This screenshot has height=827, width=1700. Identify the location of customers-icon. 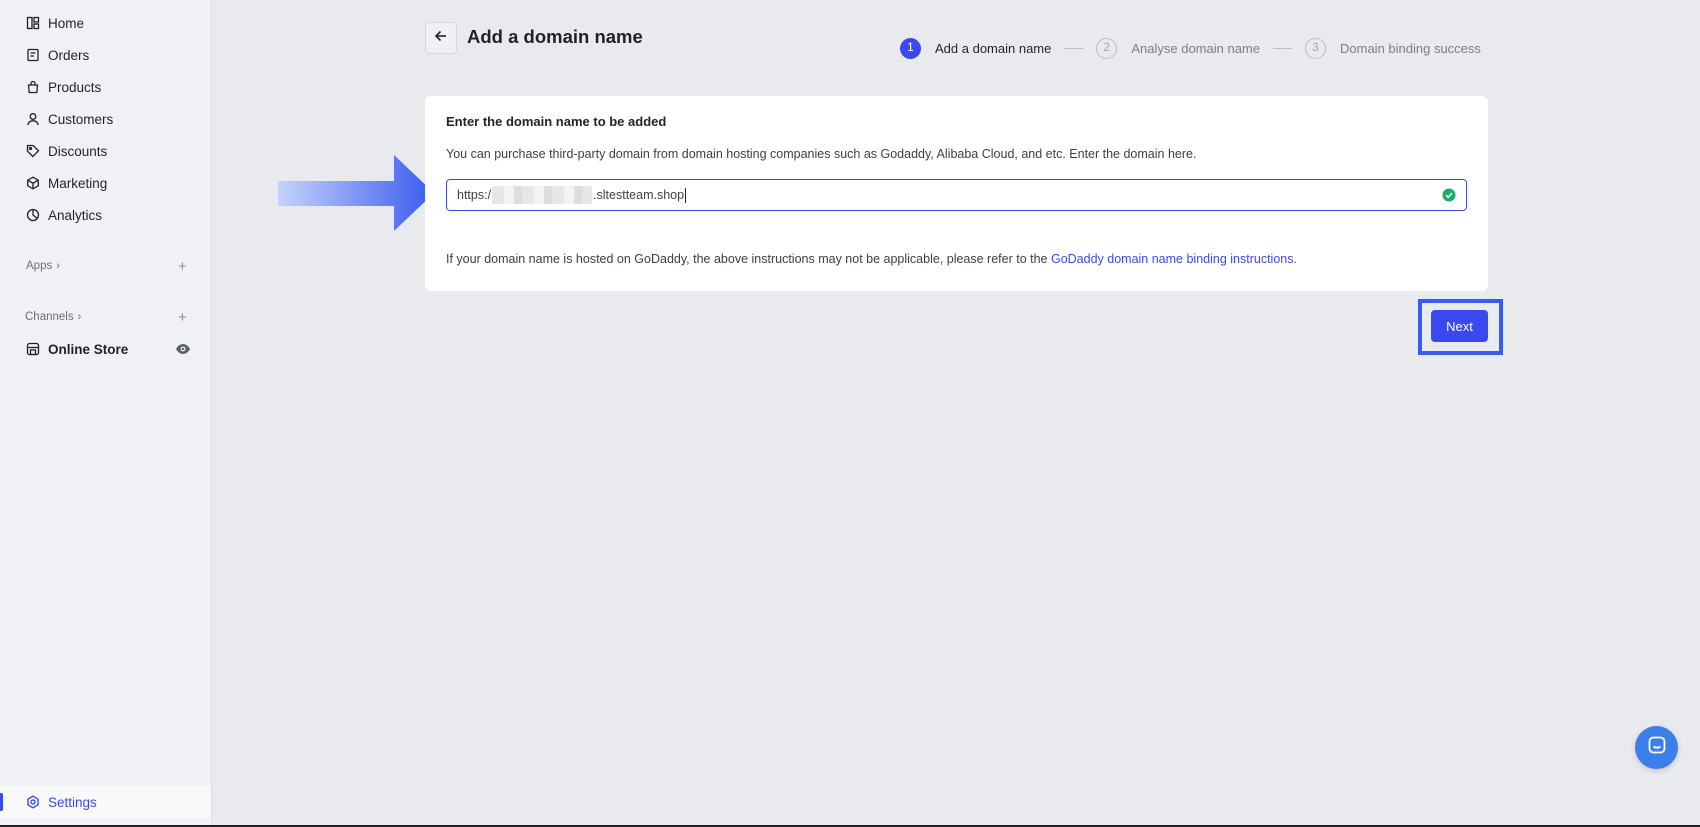
(33, 119).